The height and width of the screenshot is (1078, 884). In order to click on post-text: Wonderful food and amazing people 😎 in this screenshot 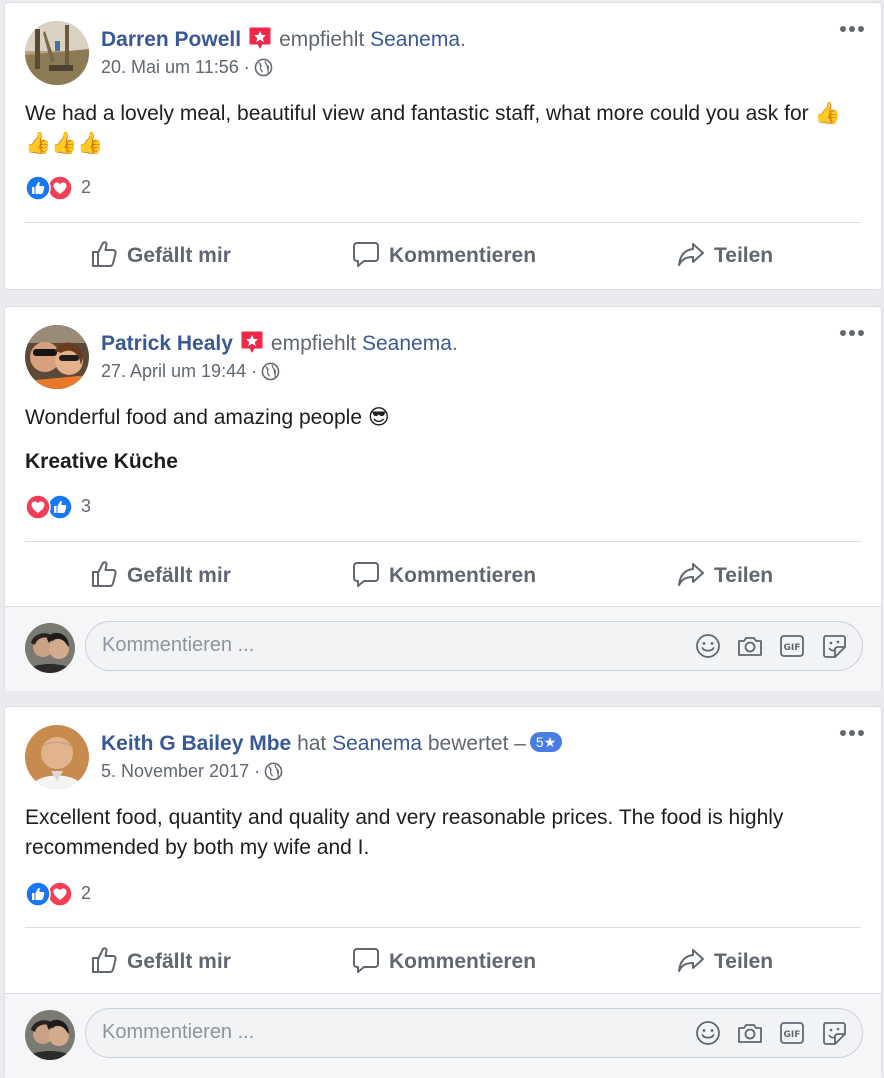, I will do `click(207, 417)`.